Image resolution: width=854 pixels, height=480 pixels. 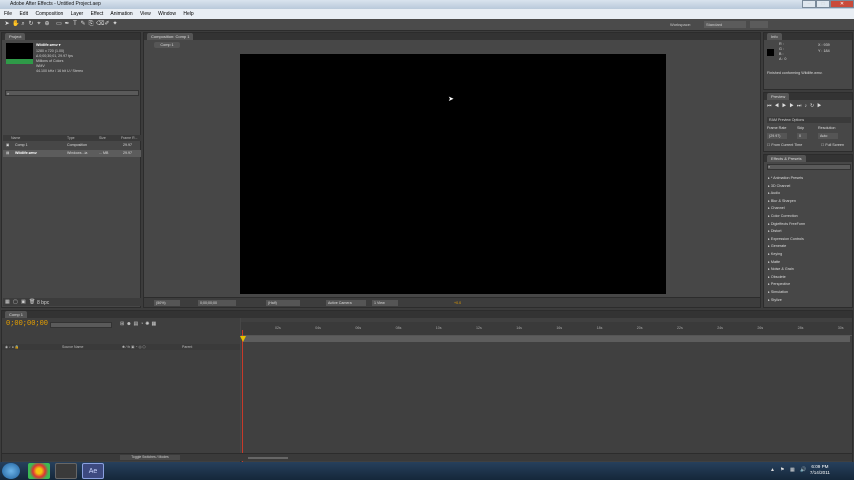 What do you see at coordinates (49, 14) in the screenshot?
I see `menu-composition: Composition` at bounding box center [49, 14].